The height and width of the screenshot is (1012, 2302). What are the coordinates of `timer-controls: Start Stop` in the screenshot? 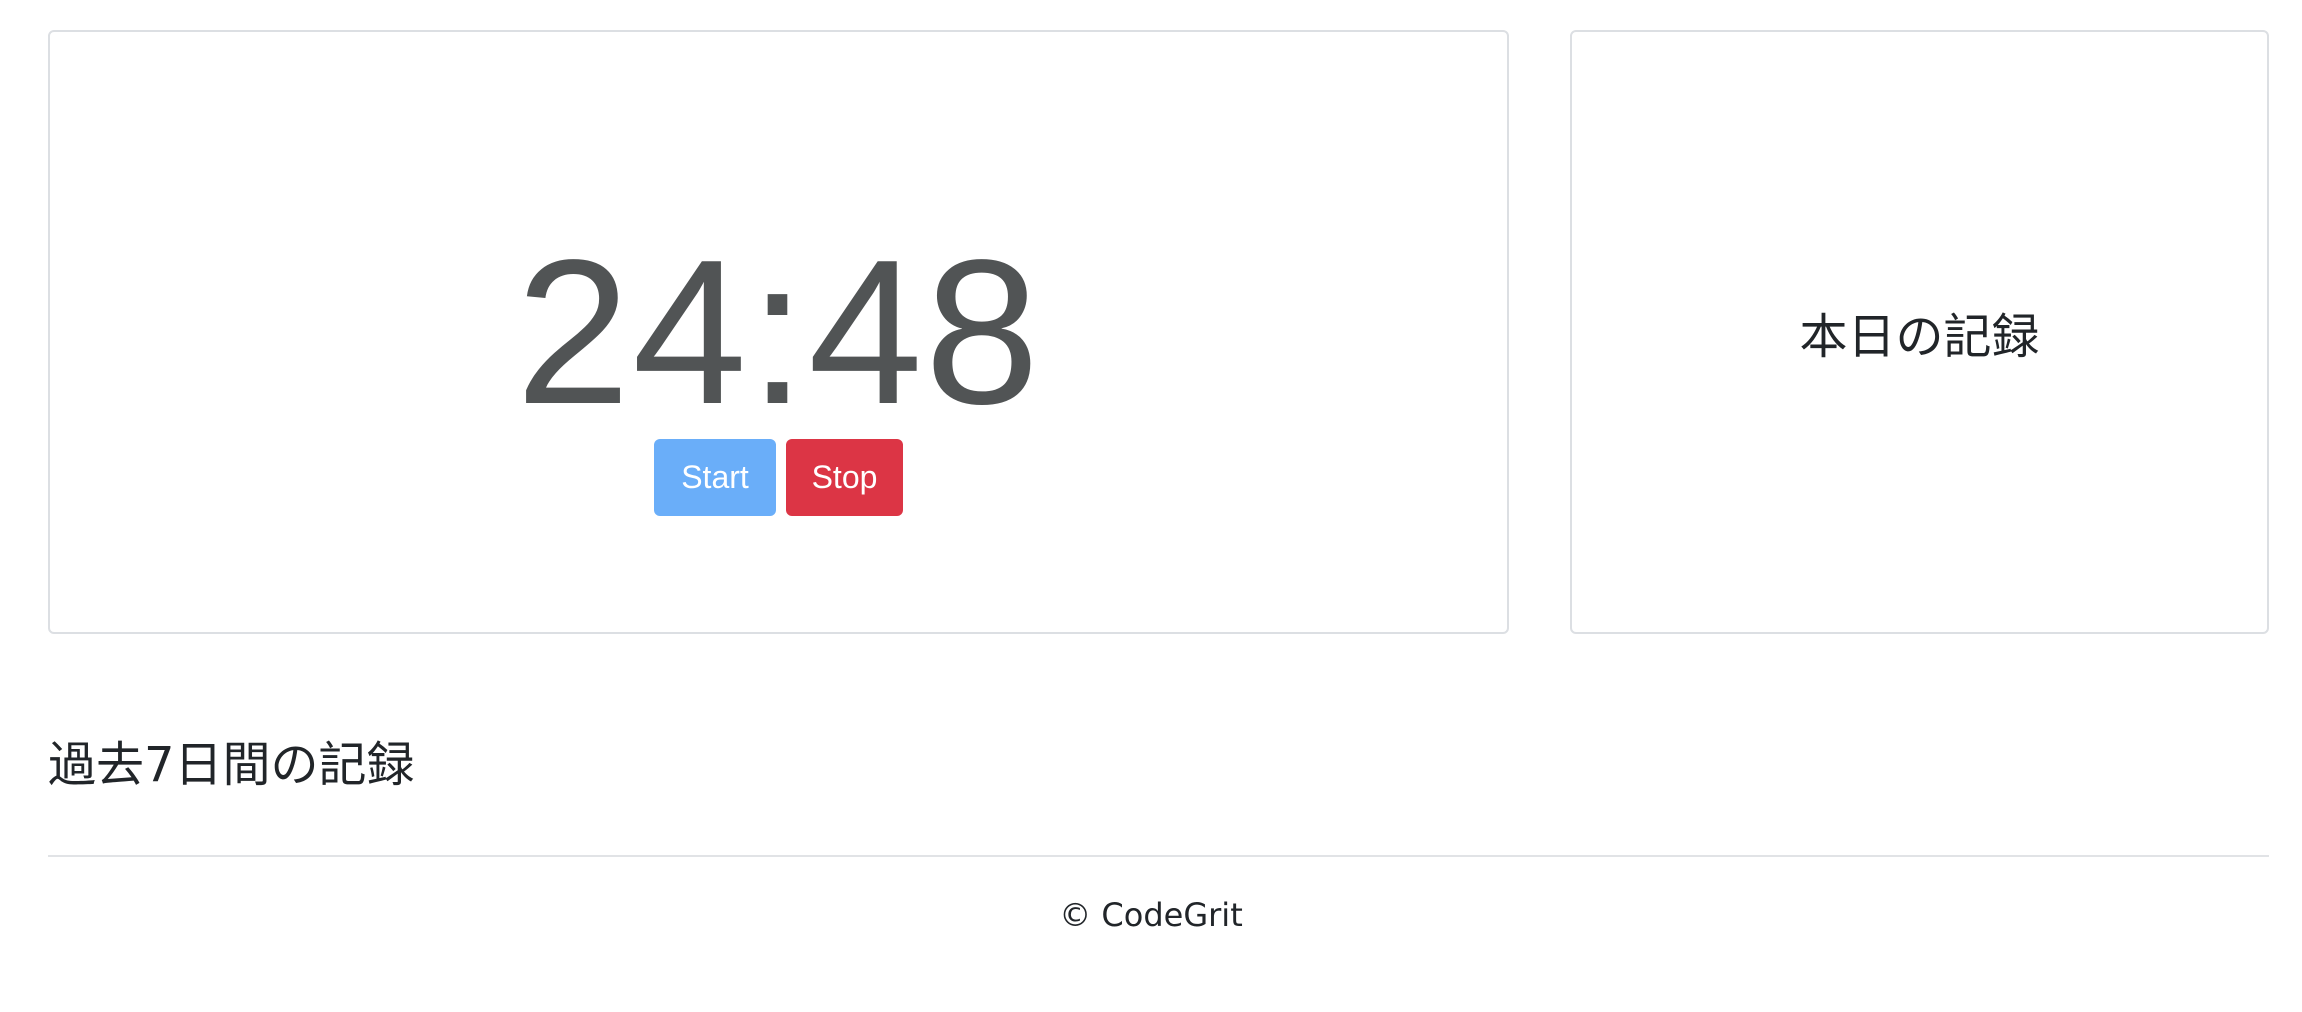 It's located at (778, 477).